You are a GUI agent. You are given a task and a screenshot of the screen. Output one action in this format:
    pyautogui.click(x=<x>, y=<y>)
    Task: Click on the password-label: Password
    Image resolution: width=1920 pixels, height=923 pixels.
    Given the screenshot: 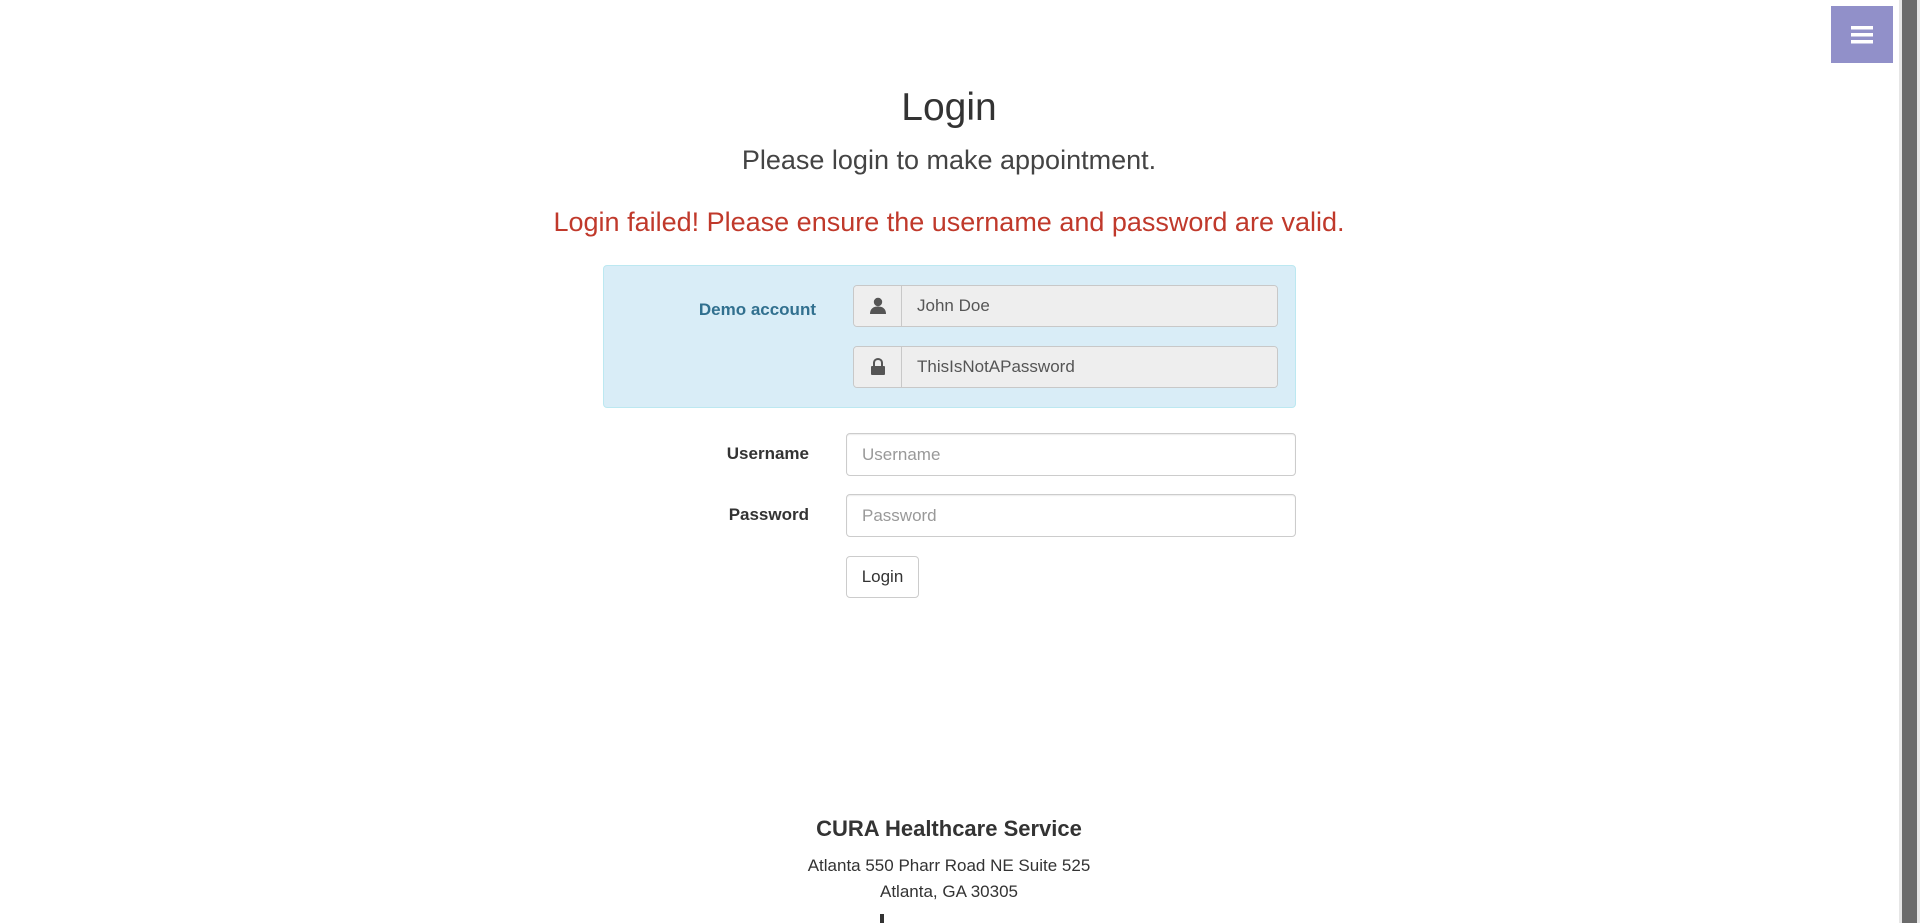 What is the action you would take?
    pyautogui.click(x=768, y=514)
    